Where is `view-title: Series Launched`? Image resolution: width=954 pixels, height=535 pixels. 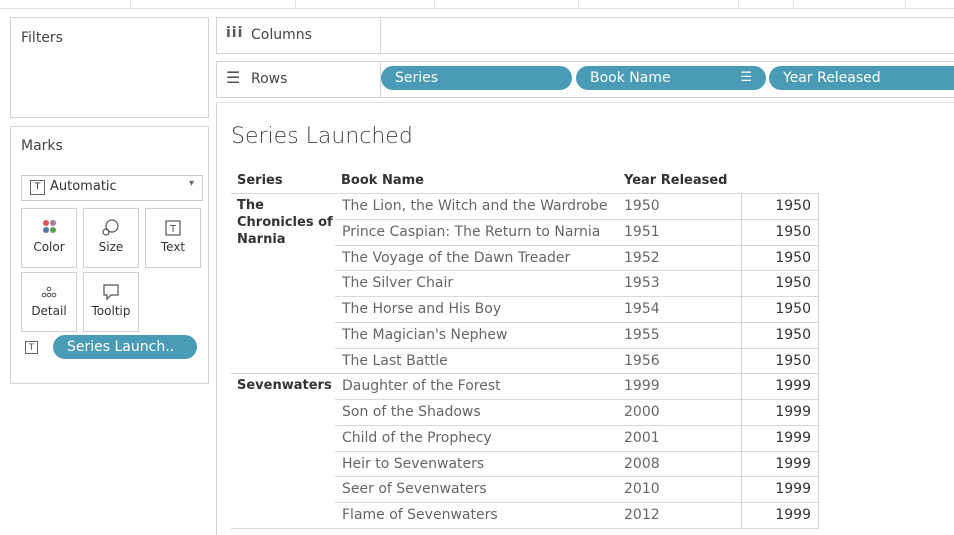 view-title: Series Launched is located at coordinates (322, 136).